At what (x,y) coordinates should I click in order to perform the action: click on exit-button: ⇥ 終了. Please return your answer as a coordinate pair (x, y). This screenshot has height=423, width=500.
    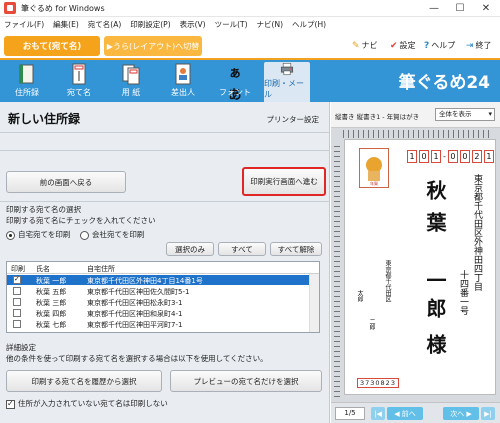
    Looking at the image, I should click on (479, 45).